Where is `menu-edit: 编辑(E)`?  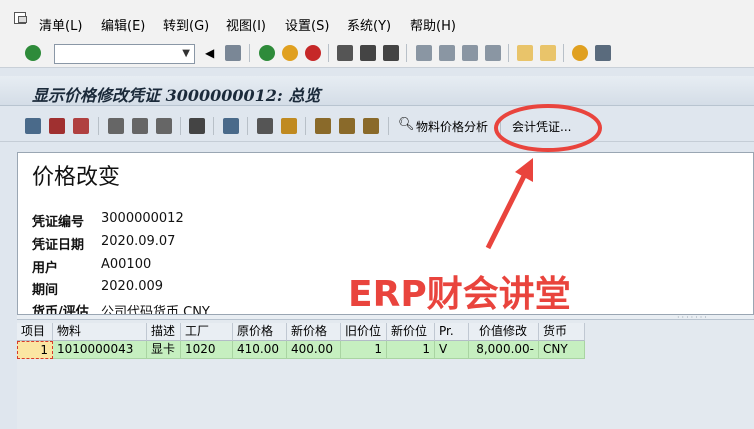 menu-edit: 编辑(E) is located at coordinates (123, 24).